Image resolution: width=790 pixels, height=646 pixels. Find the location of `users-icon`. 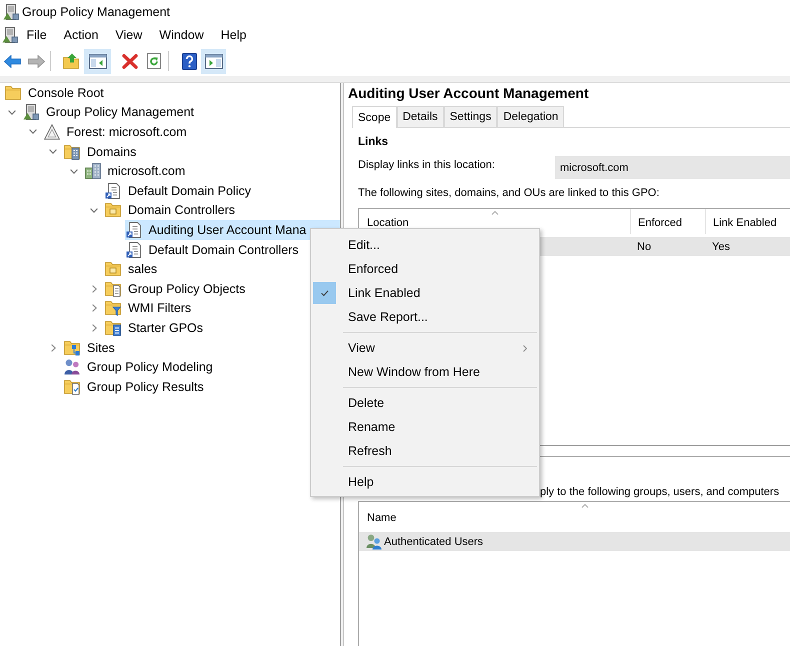

users-icon is located at coordinates (374, 542).